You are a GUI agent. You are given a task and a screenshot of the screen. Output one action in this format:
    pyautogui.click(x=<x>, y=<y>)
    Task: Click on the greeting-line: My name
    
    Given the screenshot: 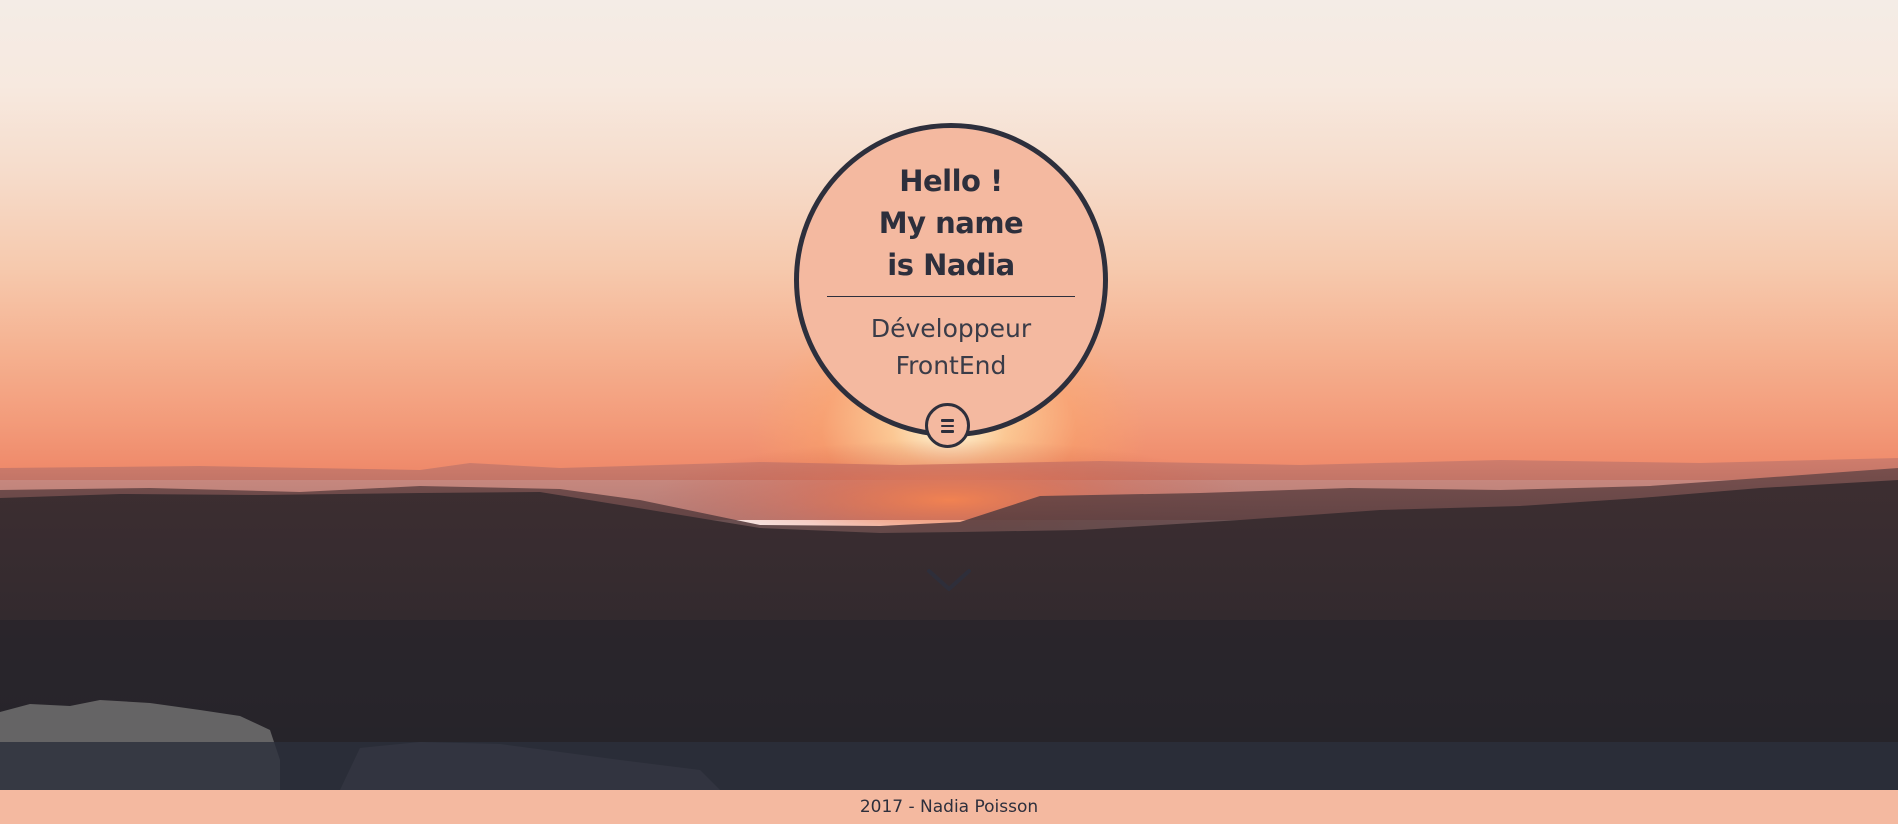 What is the action you would take?
    pyautogui.click(x=951, y=223)
    